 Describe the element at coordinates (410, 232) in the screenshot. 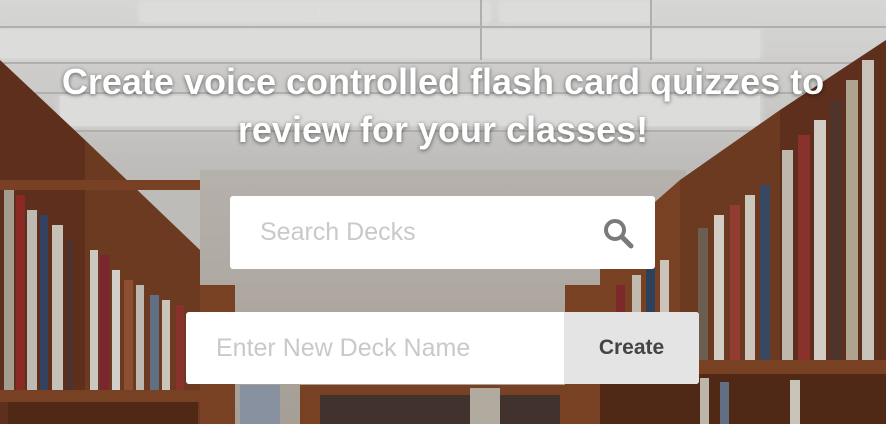

I see `search-decks-input` at that location.